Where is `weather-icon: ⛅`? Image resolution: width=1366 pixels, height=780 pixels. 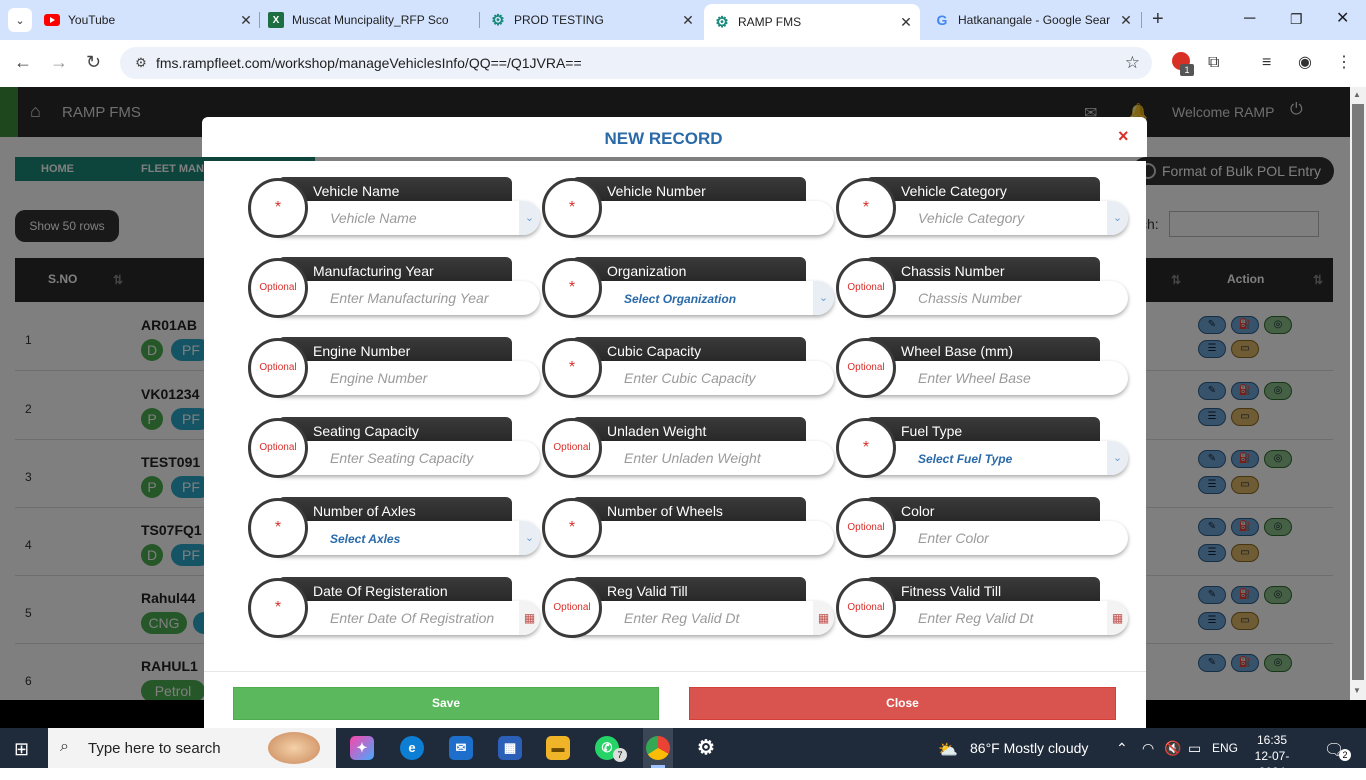
weather-icon: ⛅ is located at coordinates (948, 750).